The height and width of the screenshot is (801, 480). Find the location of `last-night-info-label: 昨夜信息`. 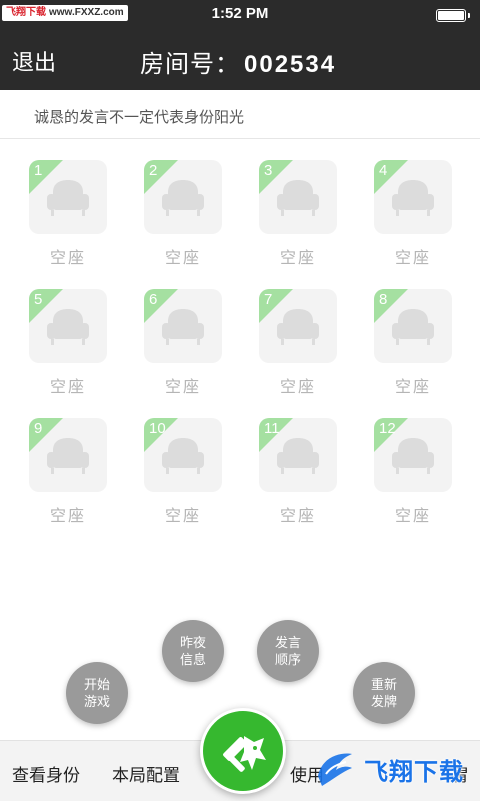

last-night-info-label: 昨夜信息 is located at coordinates (192, 651).